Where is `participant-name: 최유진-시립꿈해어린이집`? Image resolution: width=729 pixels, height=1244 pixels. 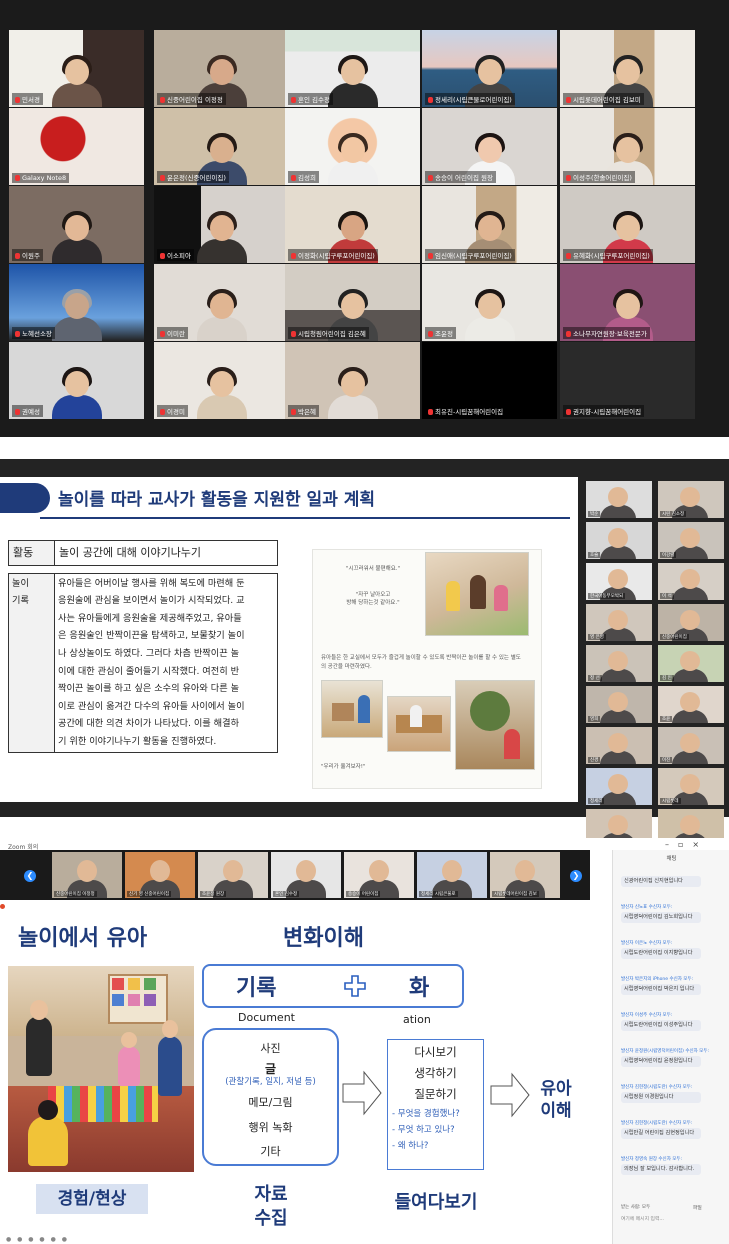
participant-name: 최유진-시립꿈해어린이집 is located at coordinates (466, 411).